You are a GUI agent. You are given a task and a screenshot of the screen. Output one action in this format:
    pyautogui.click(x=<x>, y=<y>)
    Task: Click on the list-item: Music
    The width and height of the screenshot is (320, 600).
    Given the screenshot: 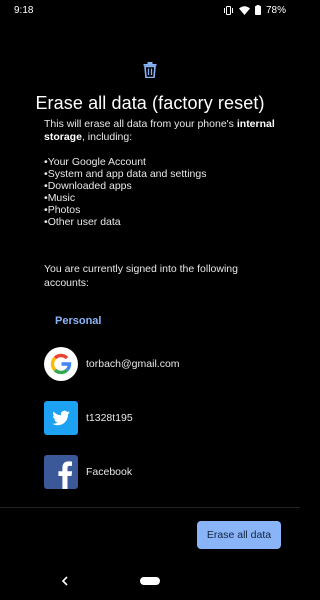 What is the action you would take?
    pyautogui.click(x=164, y=198)
    